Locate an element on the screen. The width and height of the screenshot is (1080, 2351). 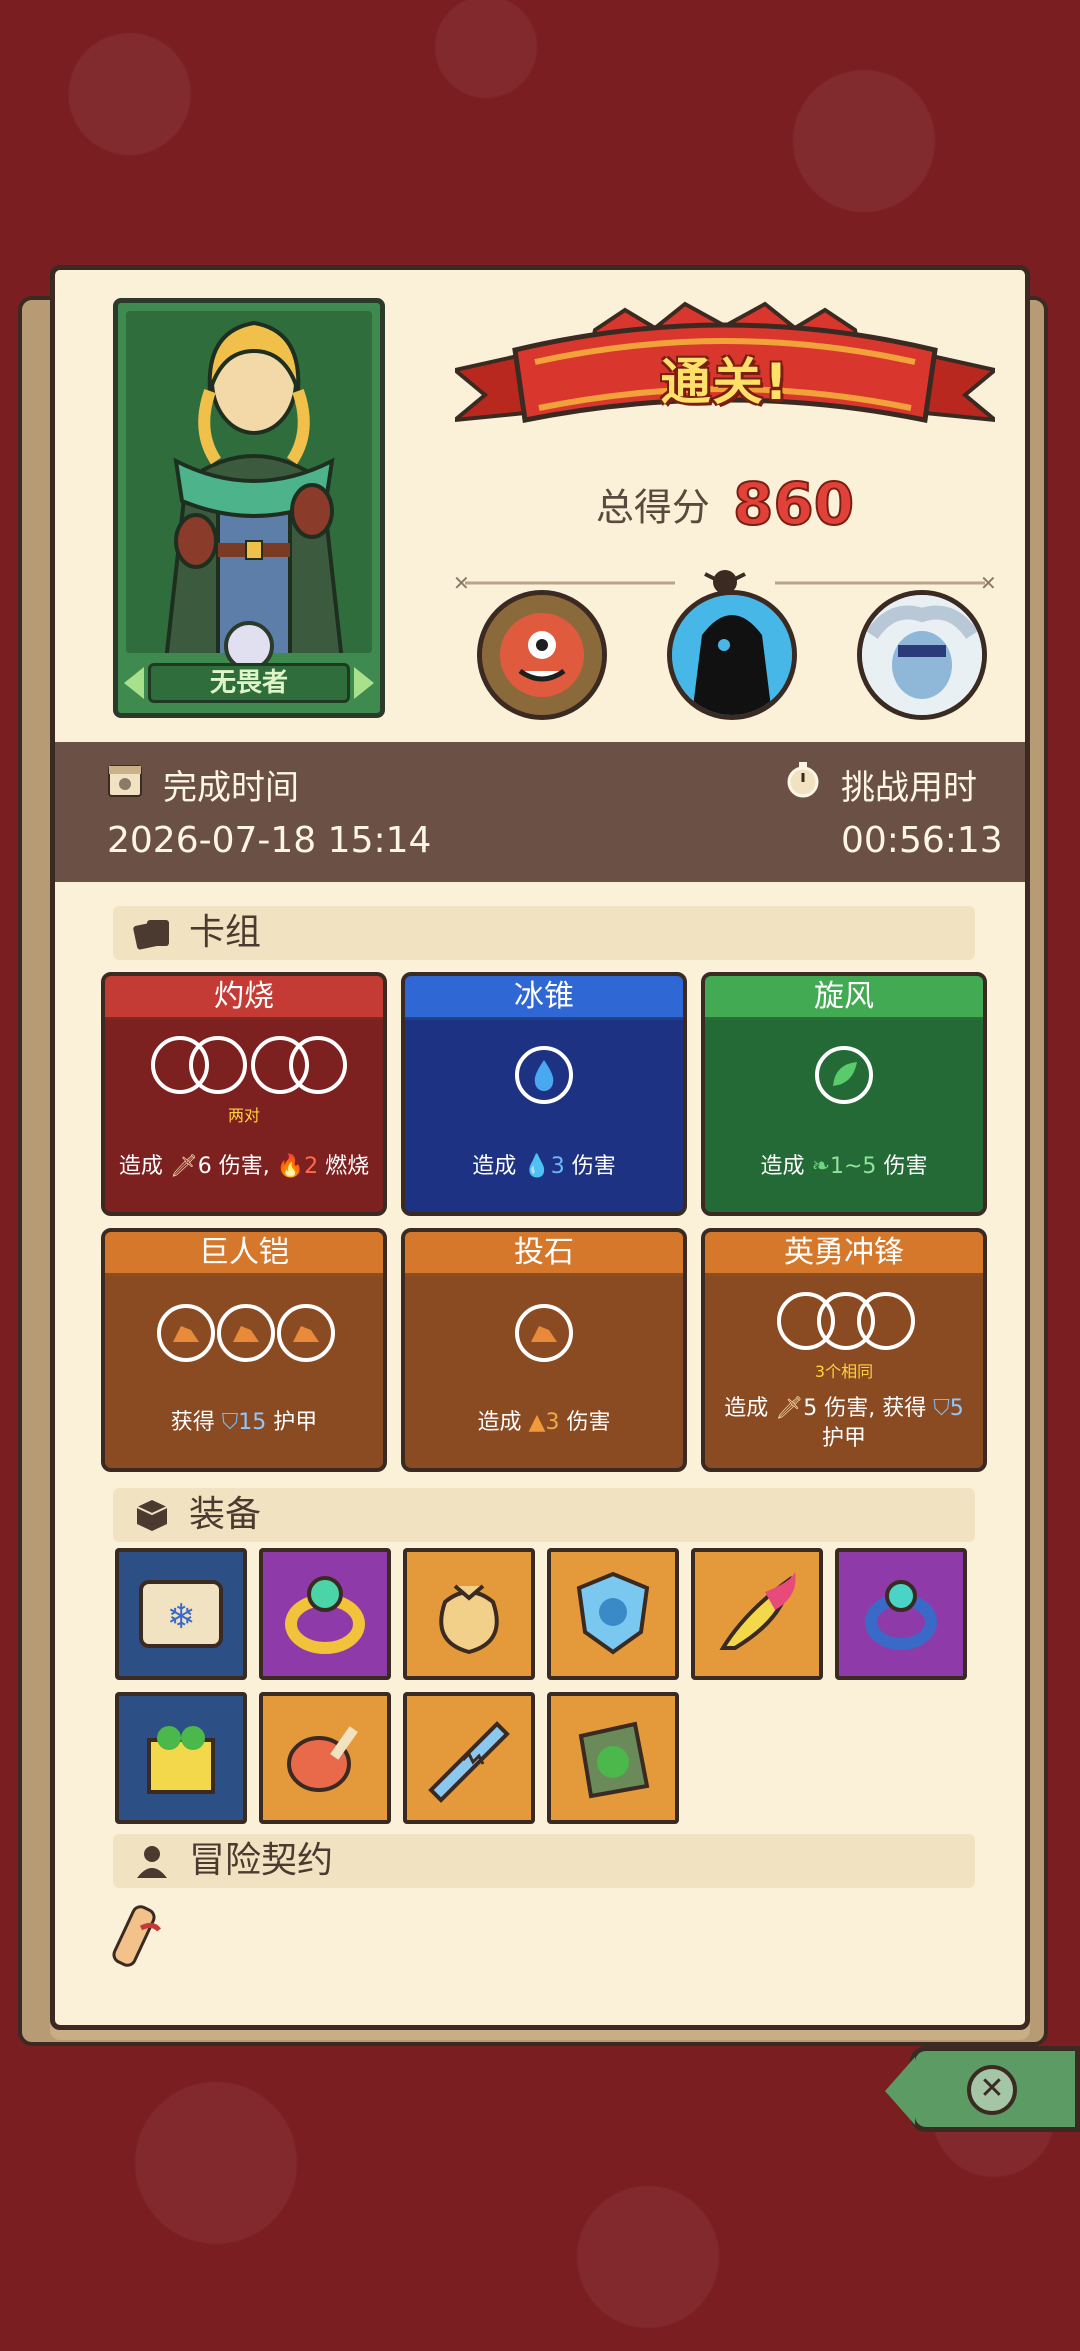
hero-illustration is located at coordinates (249, 482).